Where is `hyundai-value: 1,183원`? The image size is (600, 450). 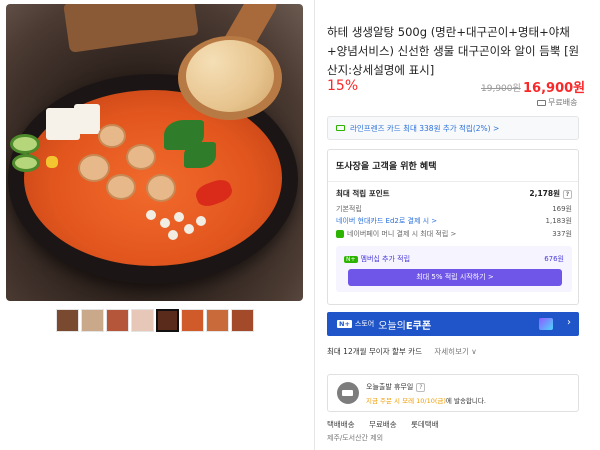 hyundai-value: 1,183원 is located at coordinates (558, 221).